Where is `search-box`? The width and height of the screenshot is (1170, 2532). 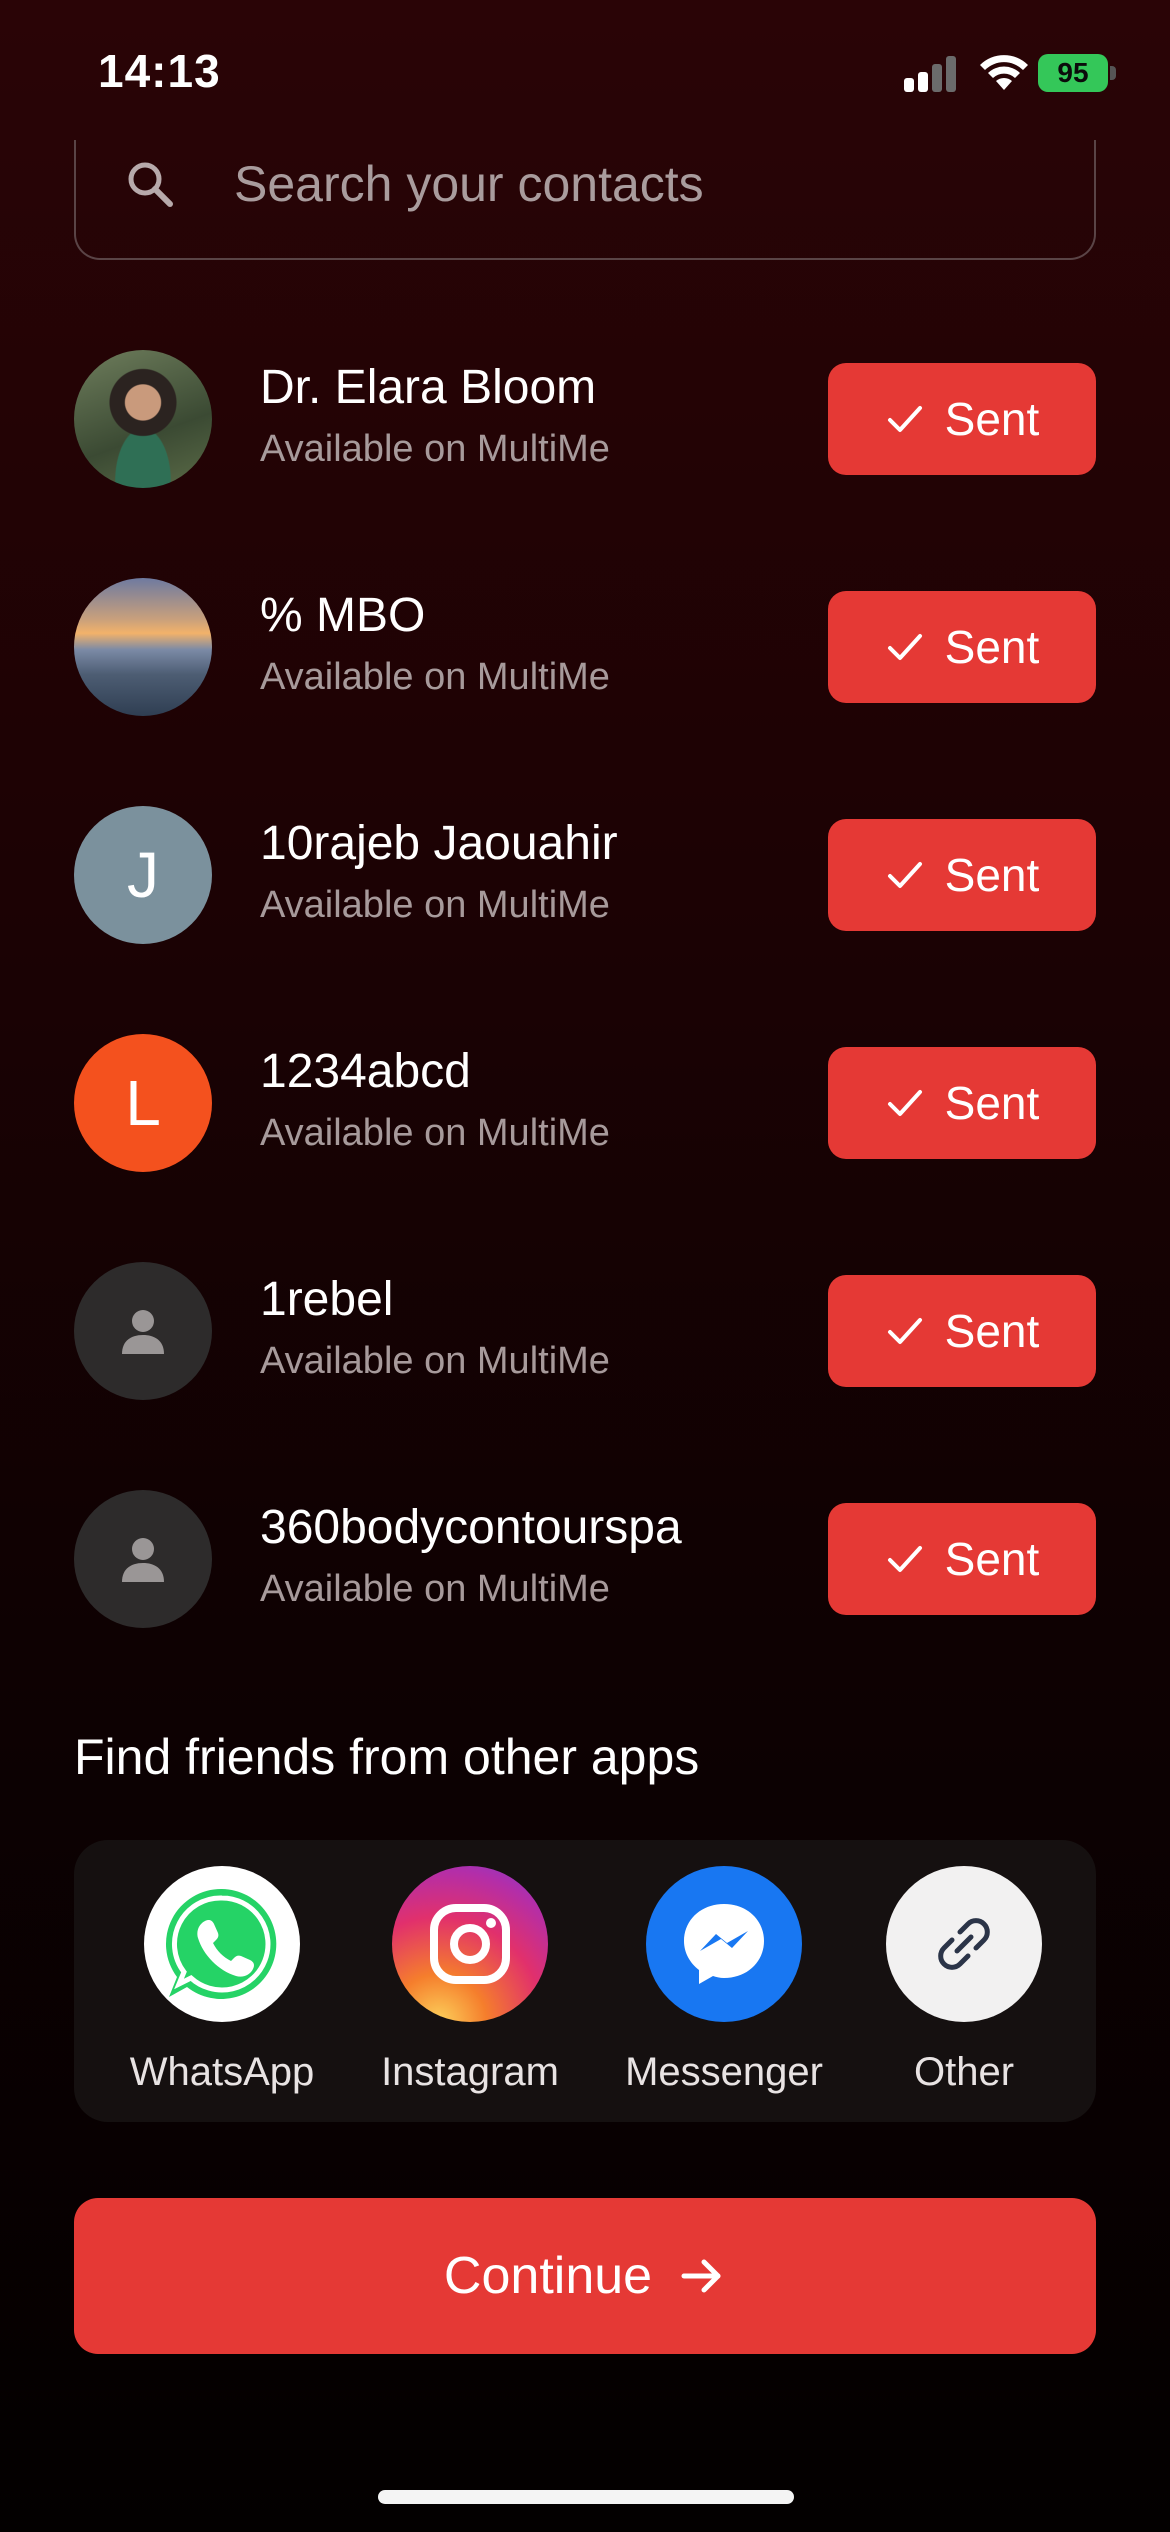 search-box is located at coordinates (585, 200).